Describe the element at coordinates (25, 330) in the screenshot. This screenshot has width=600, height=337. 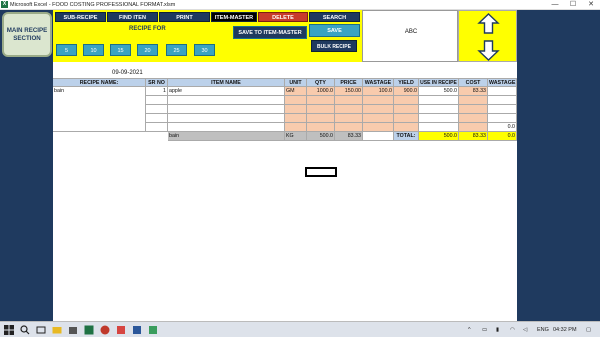
I see `search-icon` at that location.